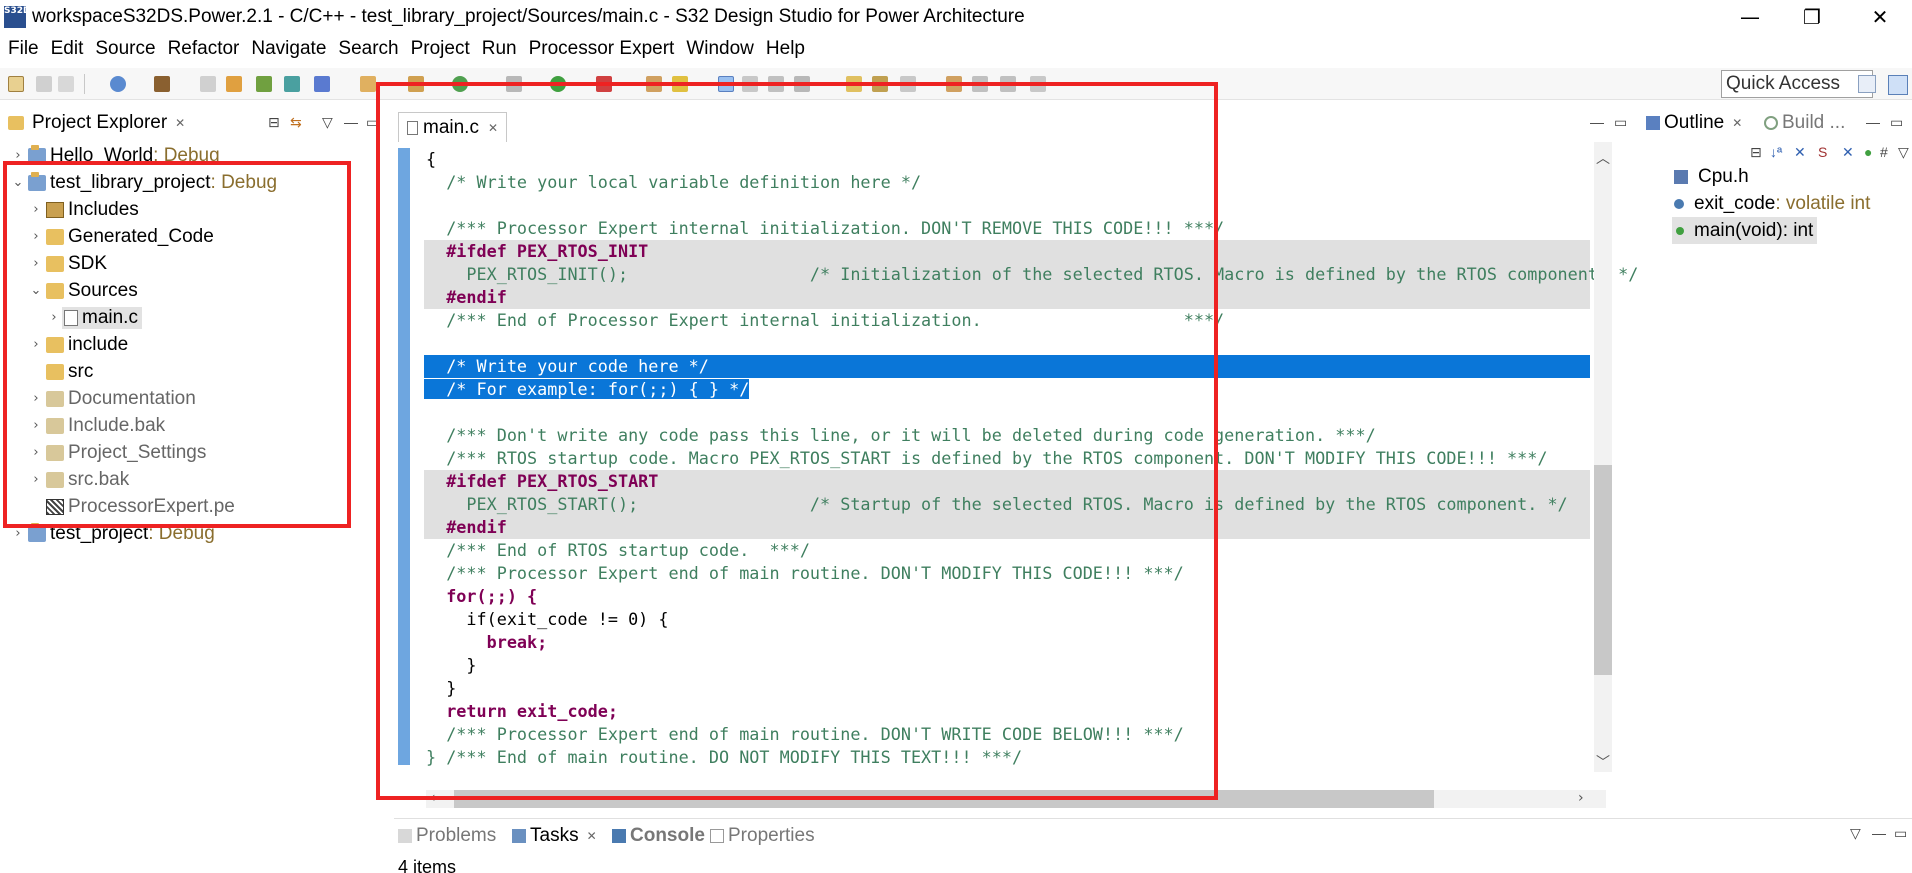 This screenshot has height=873, width=1912. Describe the element at coordinates (1750, 17) in the screenshot. I see `minimize-button: —` at that location.